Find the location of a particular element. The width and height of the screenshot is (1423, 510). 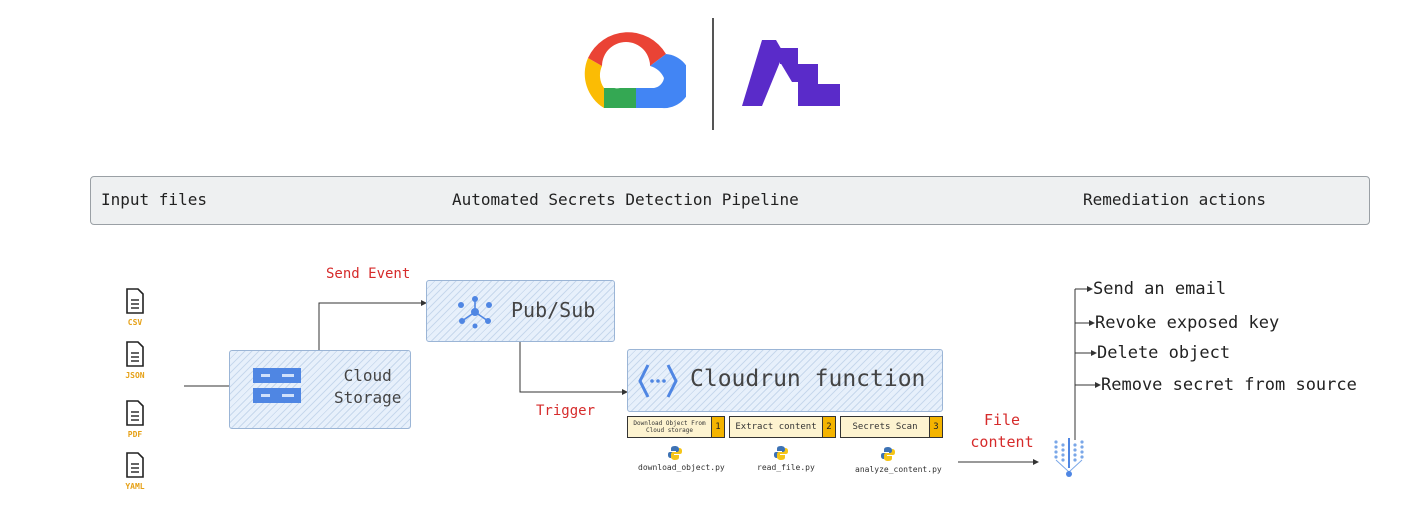

input-file-csv: CSV is located at coordinates (140, 307).